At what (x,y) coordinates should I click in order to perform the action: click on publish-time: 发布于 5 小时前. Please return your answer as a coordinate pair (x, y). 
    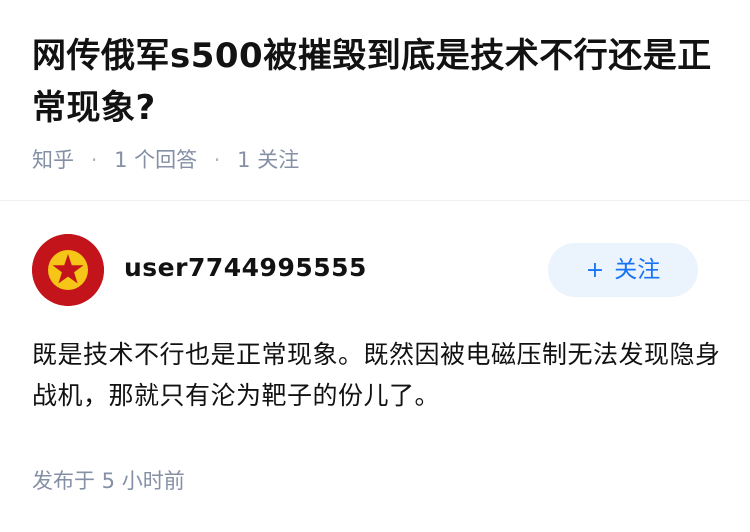
    Looking at the image, I should click on (108, 481).